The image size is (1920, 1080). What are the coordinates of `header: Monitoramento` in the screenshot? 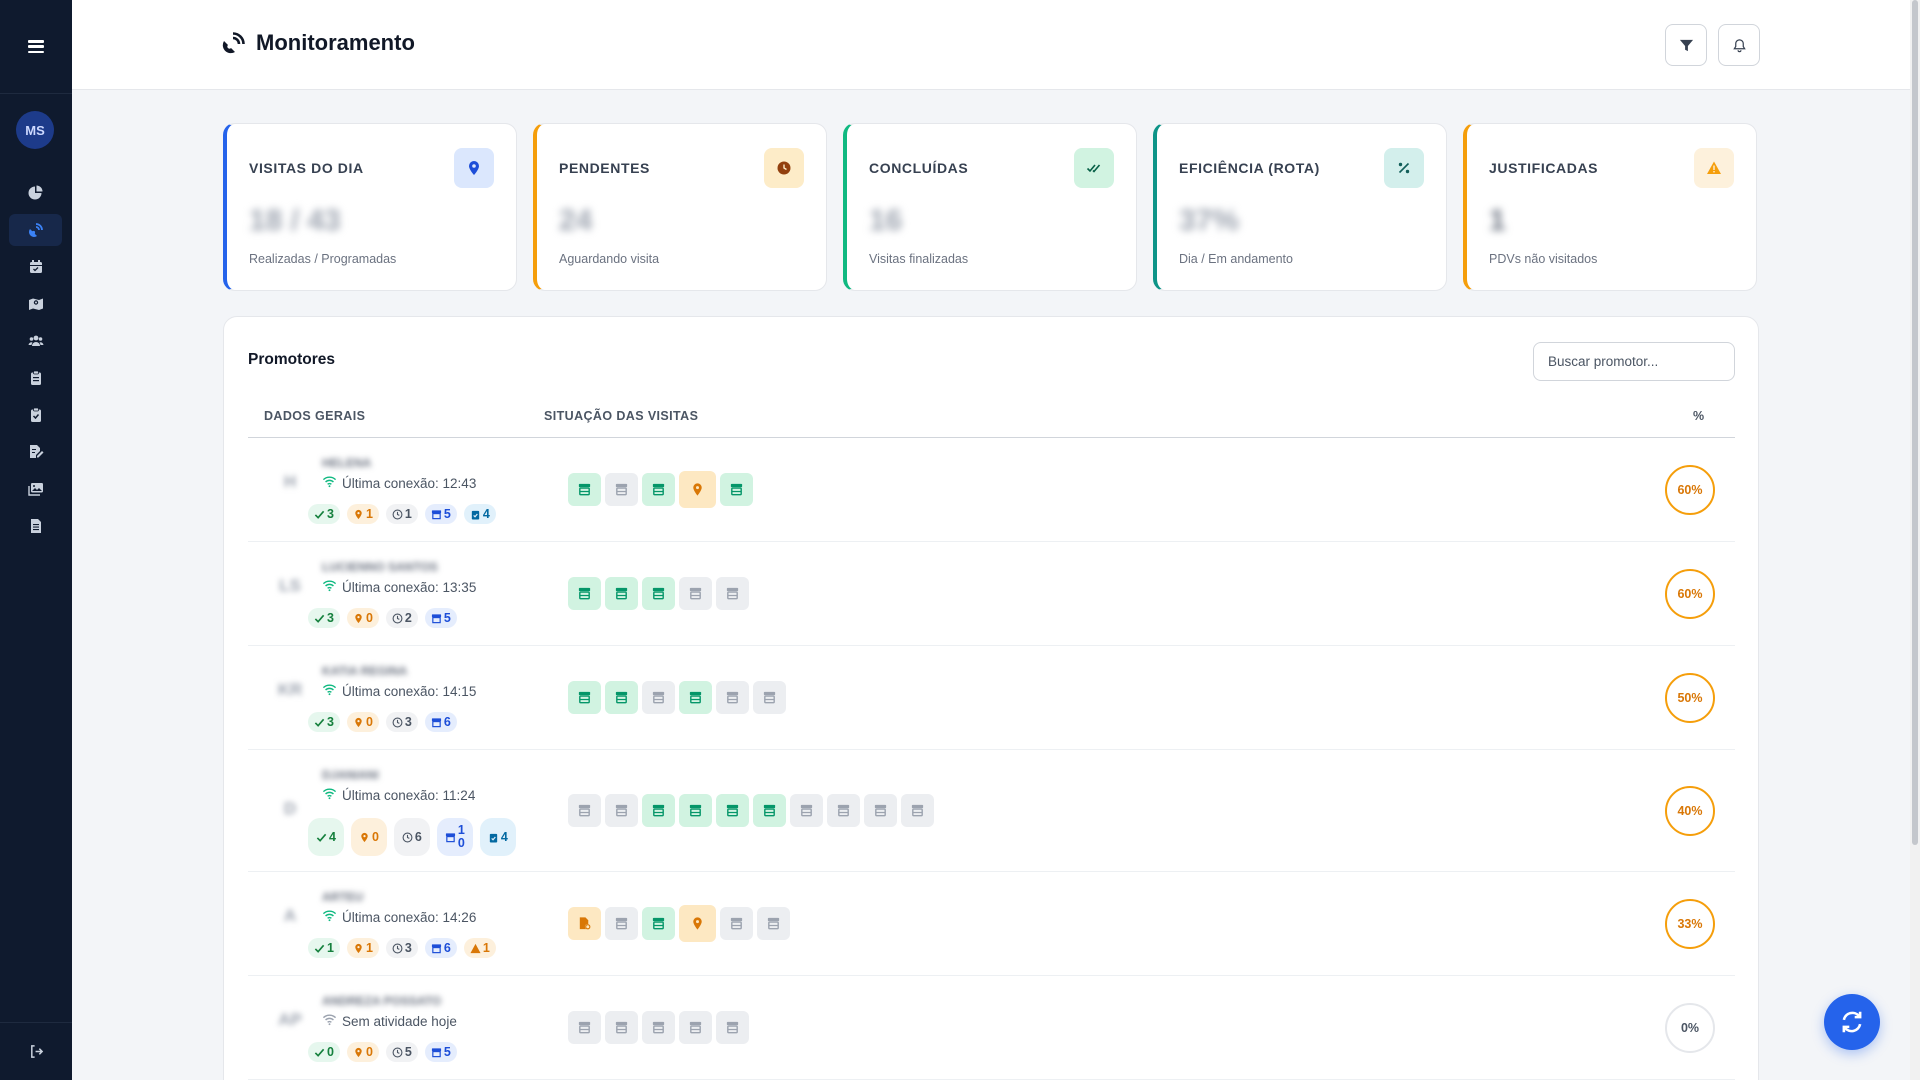 It's located at (991, 45).